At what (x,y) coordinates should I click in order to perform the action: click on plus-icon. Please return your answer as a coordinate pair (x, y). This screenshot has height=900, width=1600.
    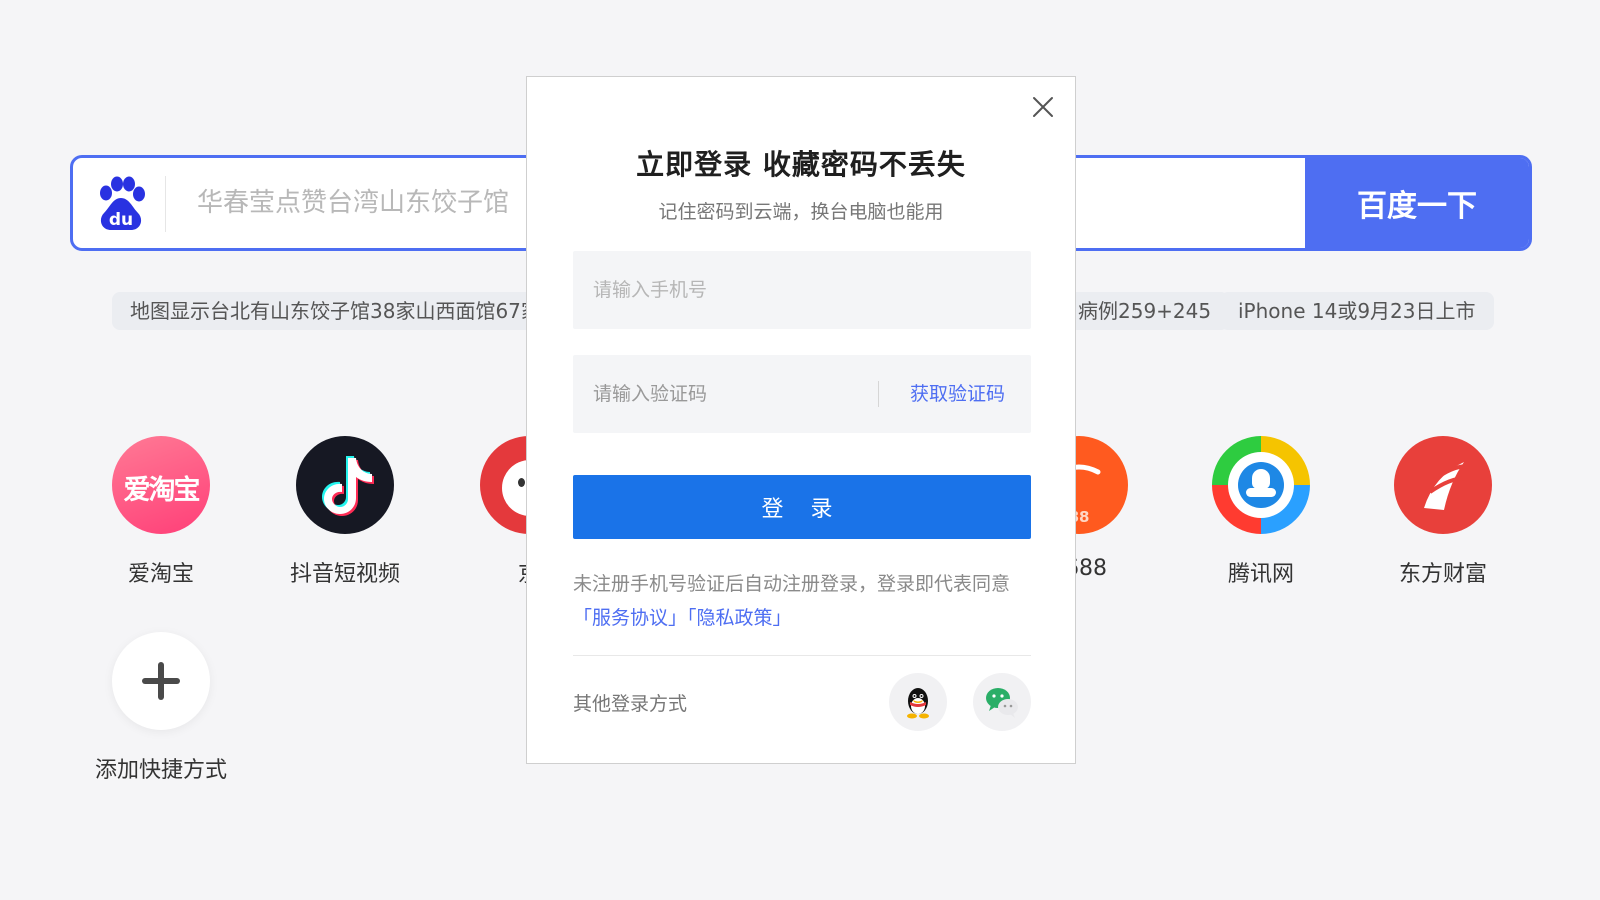
    Looking at the image, I should click on (161, 681).